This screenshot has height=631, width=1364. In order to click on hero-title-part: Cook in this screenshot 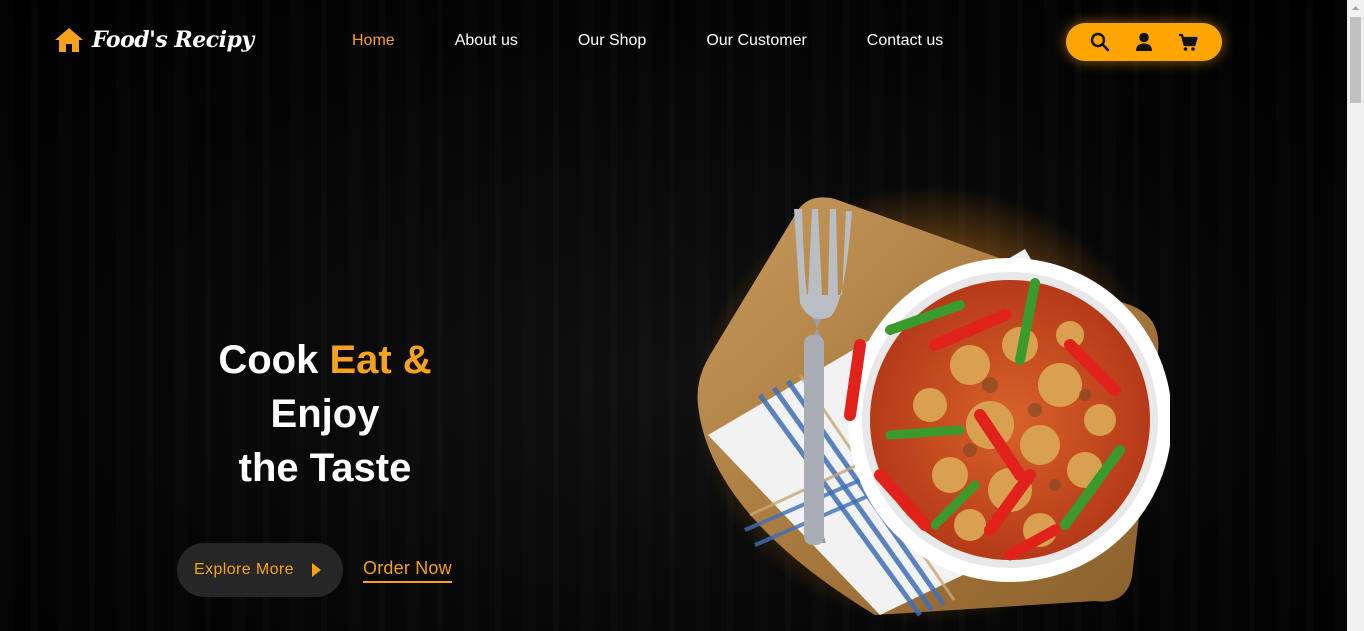, I will do `click(274, 360)`.